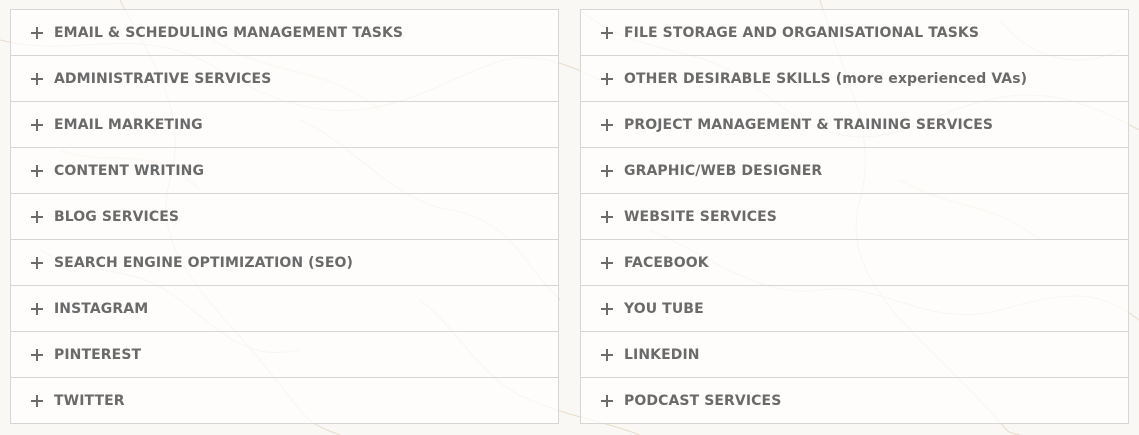  Describe the element at coordinates (666, 262) in the screenshot. I see `accordion-item-label: FACEBOOK` at that location.